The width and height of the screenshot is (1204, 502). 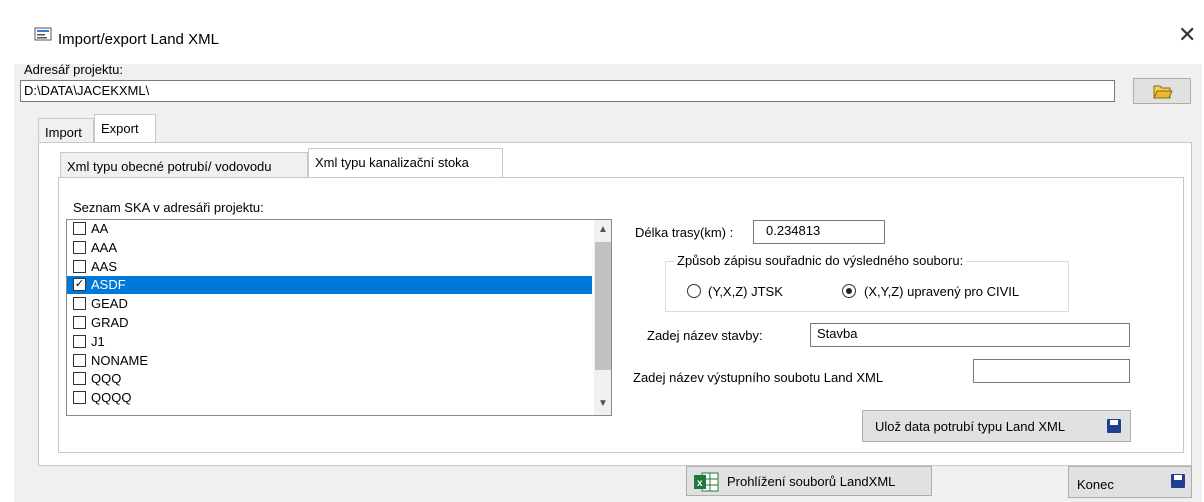 I want to click on list-item-label: GRAD, so click(x=110, y=322).